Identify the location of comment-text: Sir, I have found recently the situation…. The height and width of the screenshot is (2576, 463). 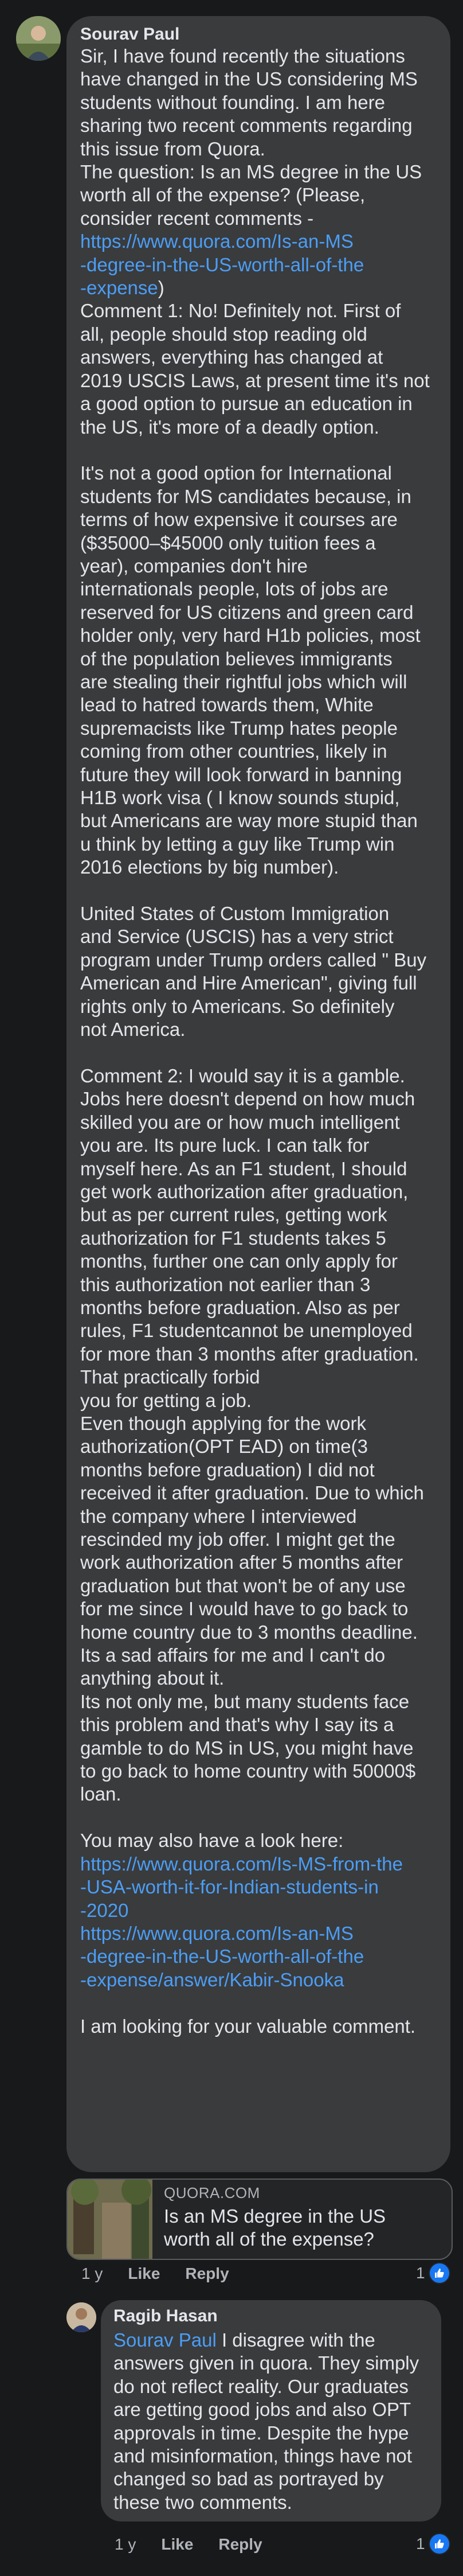
(251, 137).